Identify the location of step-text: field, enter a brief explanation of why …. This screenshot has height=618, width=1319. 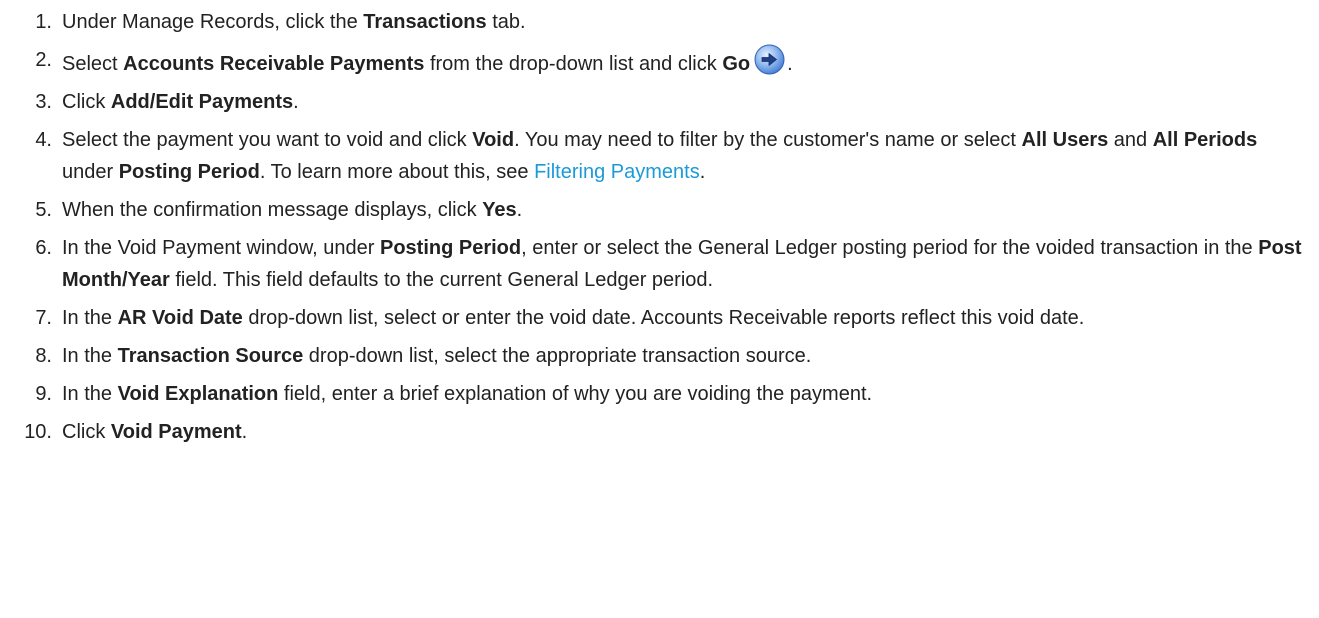
(575, 394).